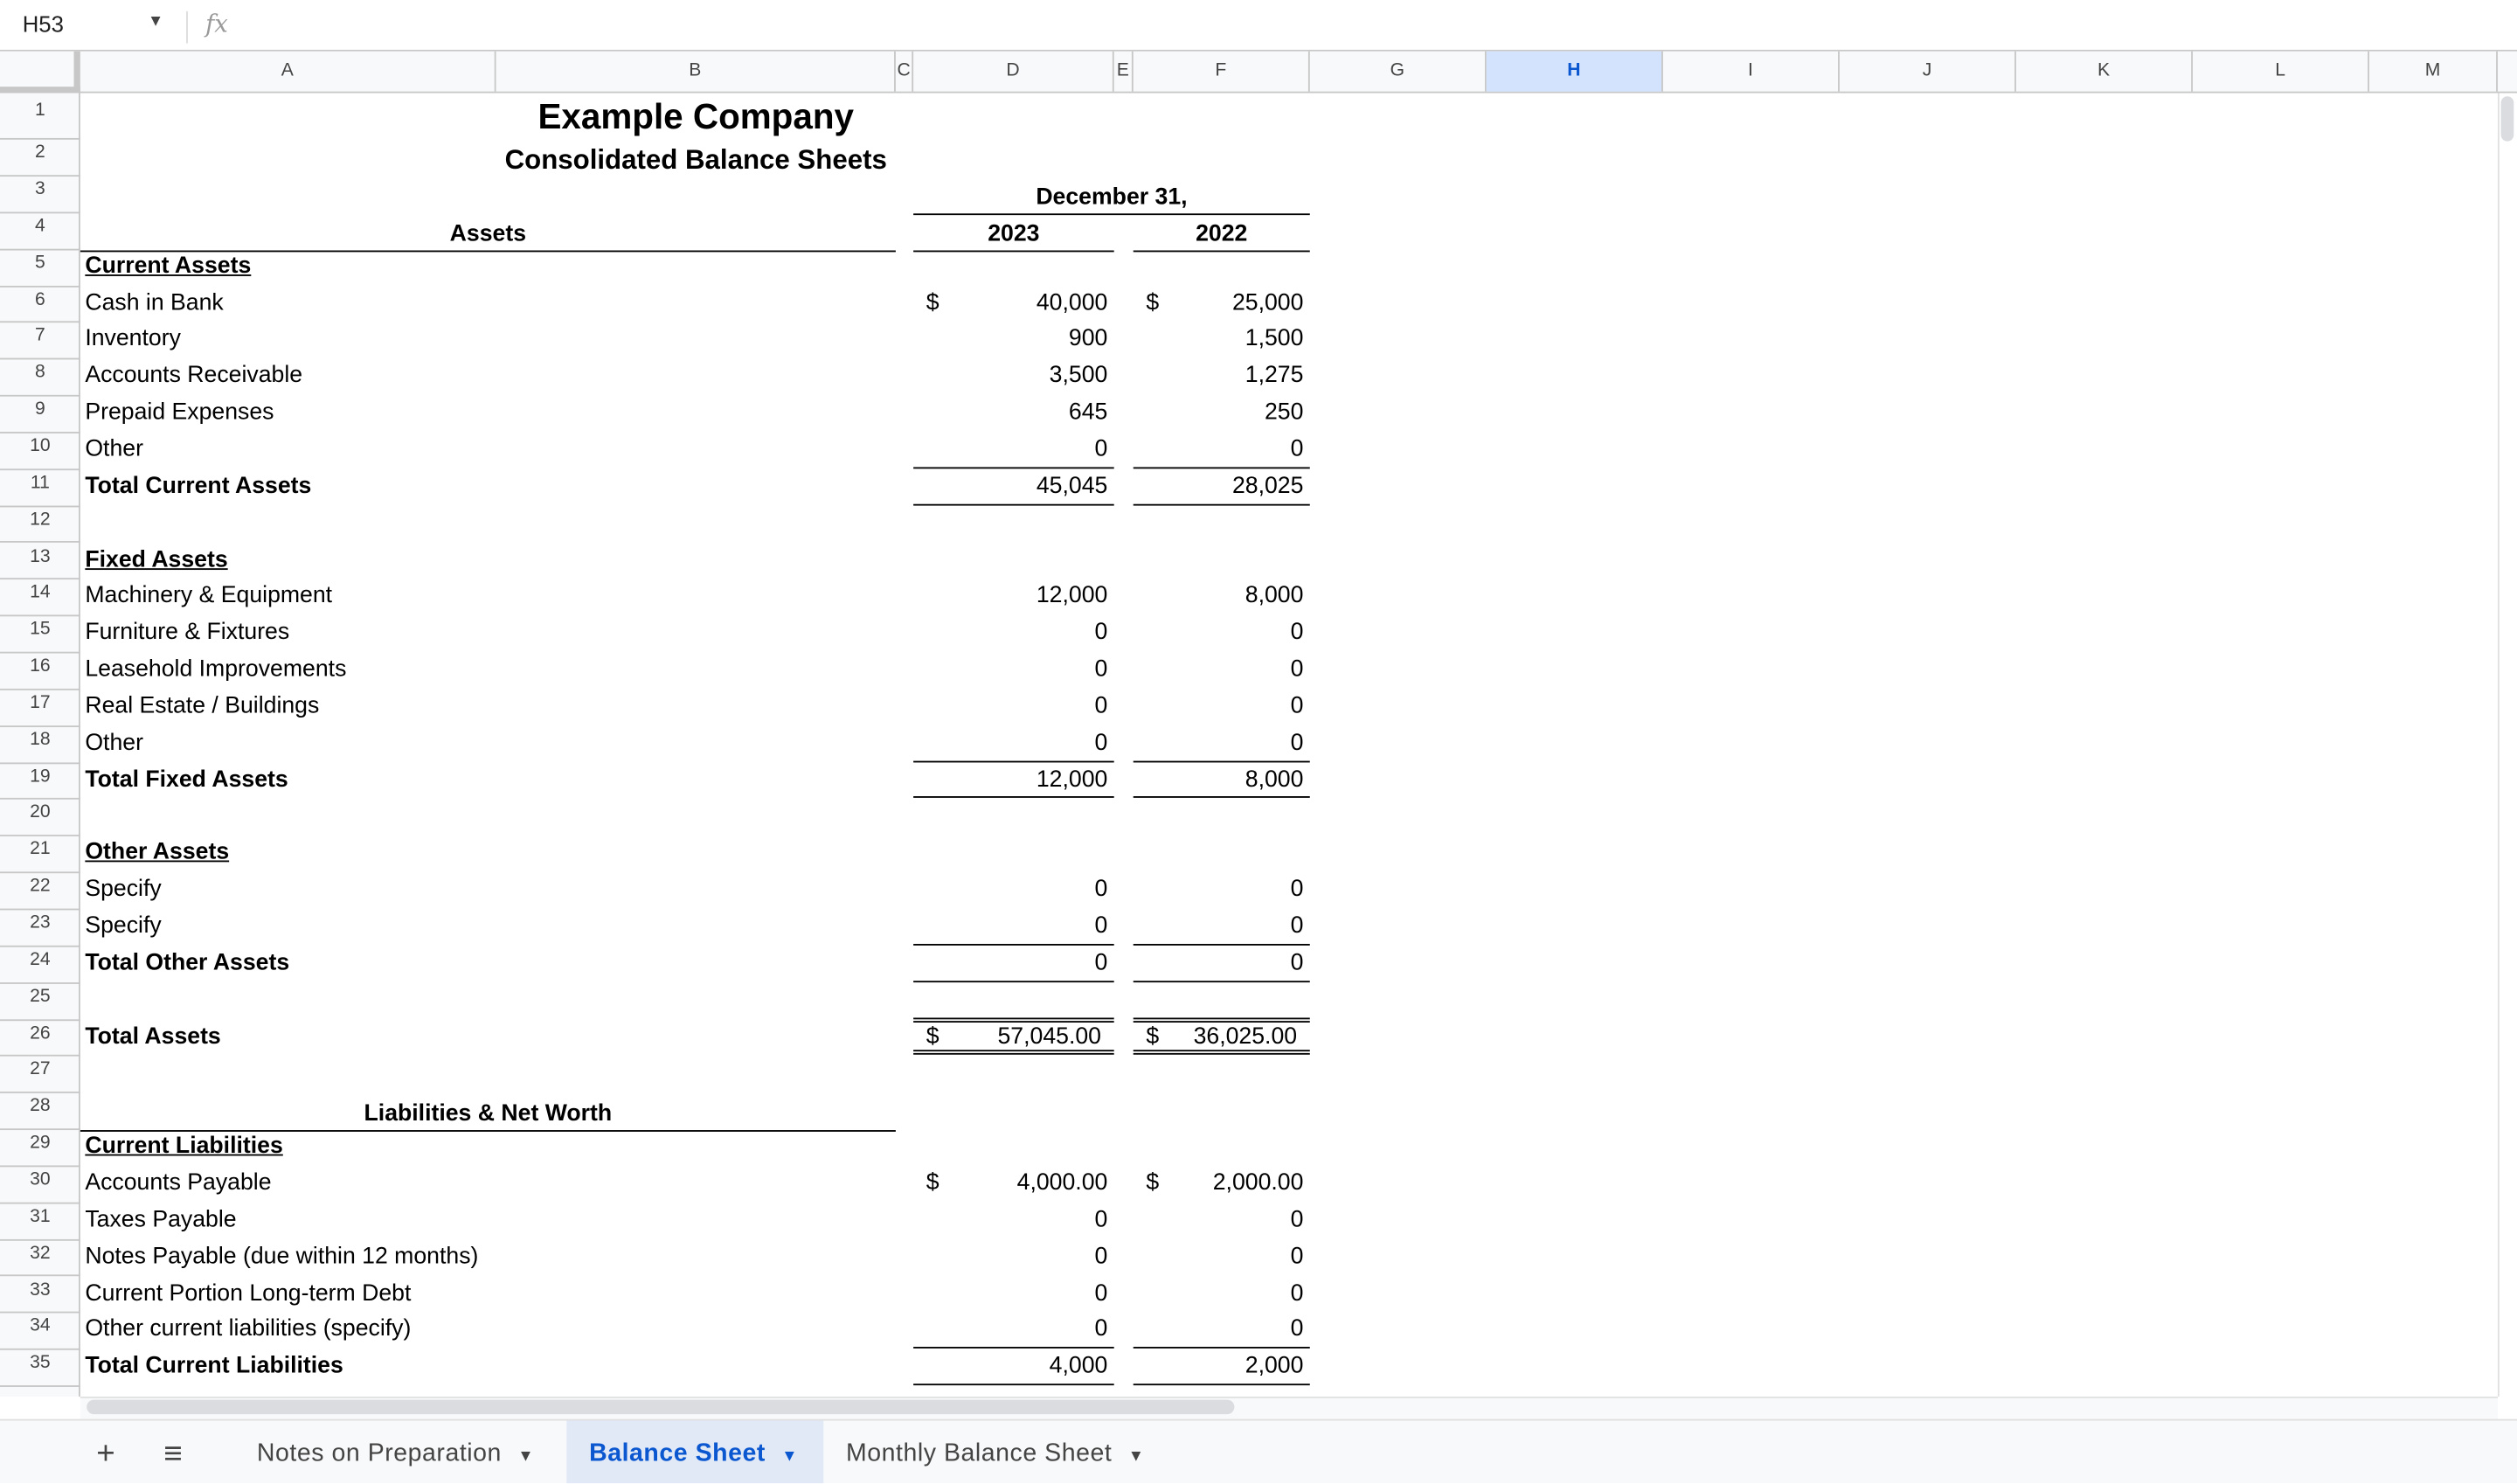 The image size is (2517, 1484). What do you see at coordinates (40, 1112) in the screenshot?
I see `row-header-28: 28` at bounding box center [40, 1112].